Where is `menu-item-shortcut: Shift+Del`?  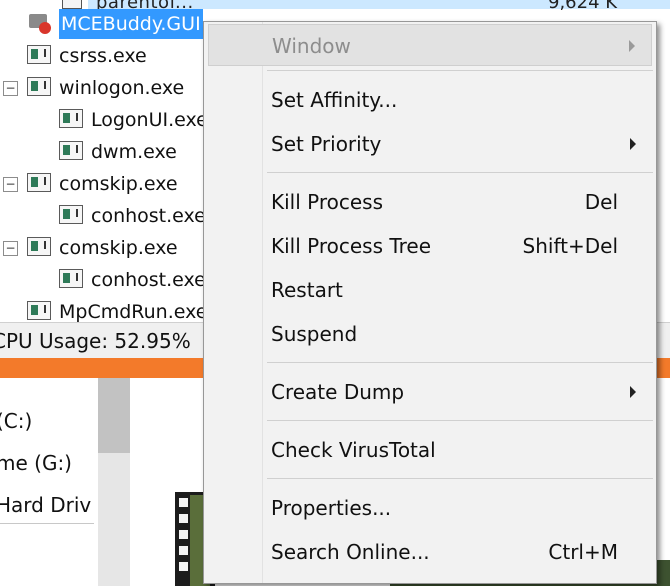
menu-item-shortcut: Shift+Del is located at coordinates (570, 246).